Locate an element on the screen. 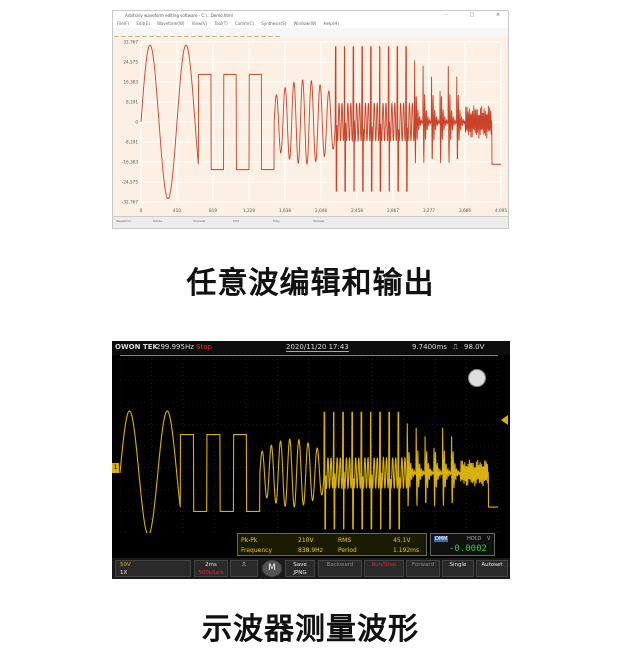 Image resolution: width=621 pixels, height=663 pixels. timebase-offset: 9.7400ms is located at coordinates (429, 347).